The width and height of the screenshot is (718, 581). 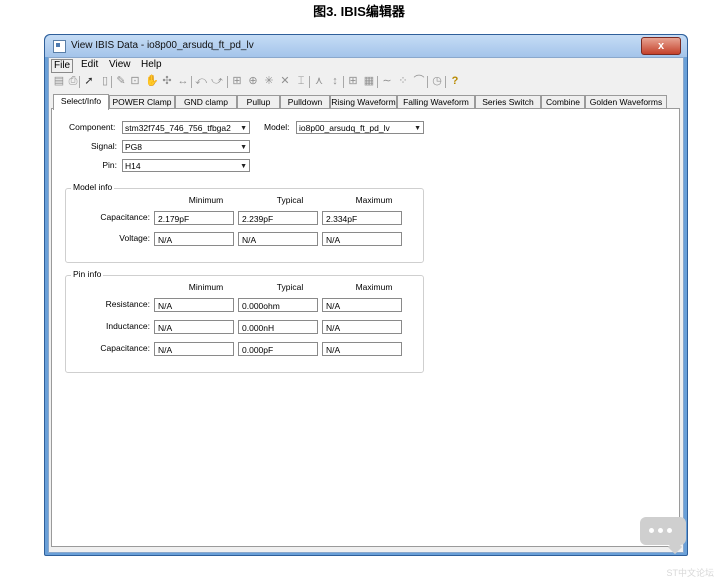 I want to click on inductance-label: Inductance:, so click(x=128, y=326).